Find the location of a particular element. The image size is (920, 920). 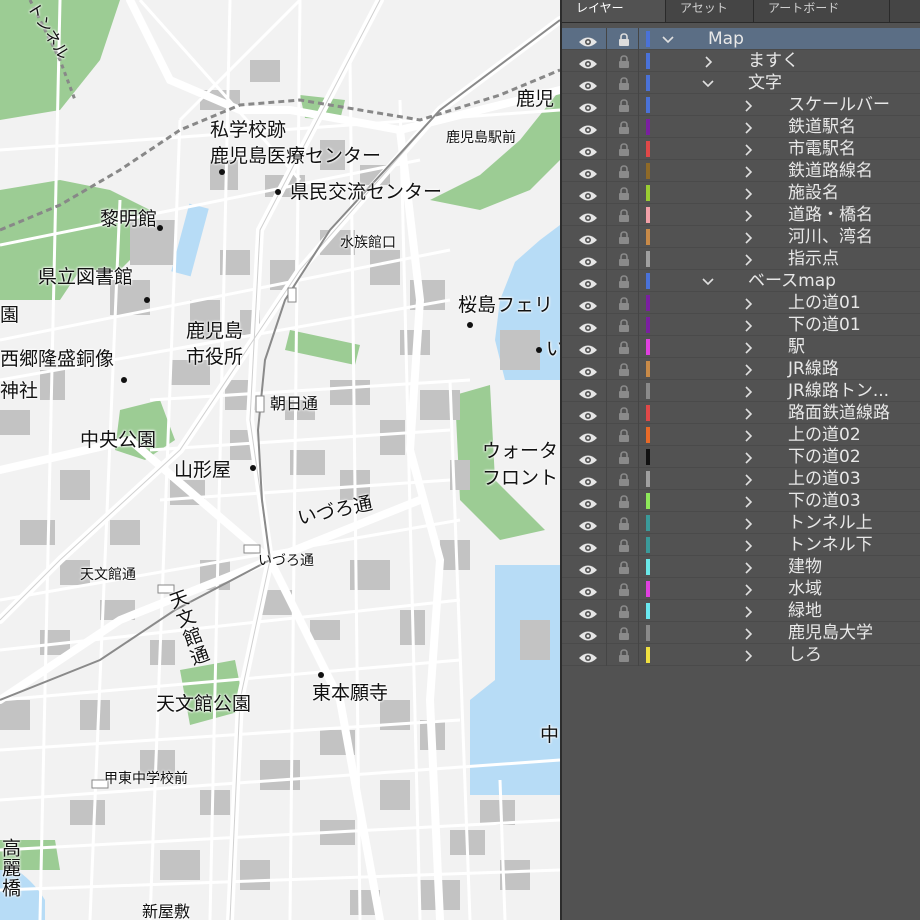

layer-row: スケールバー is located at coordinates (741, 105).